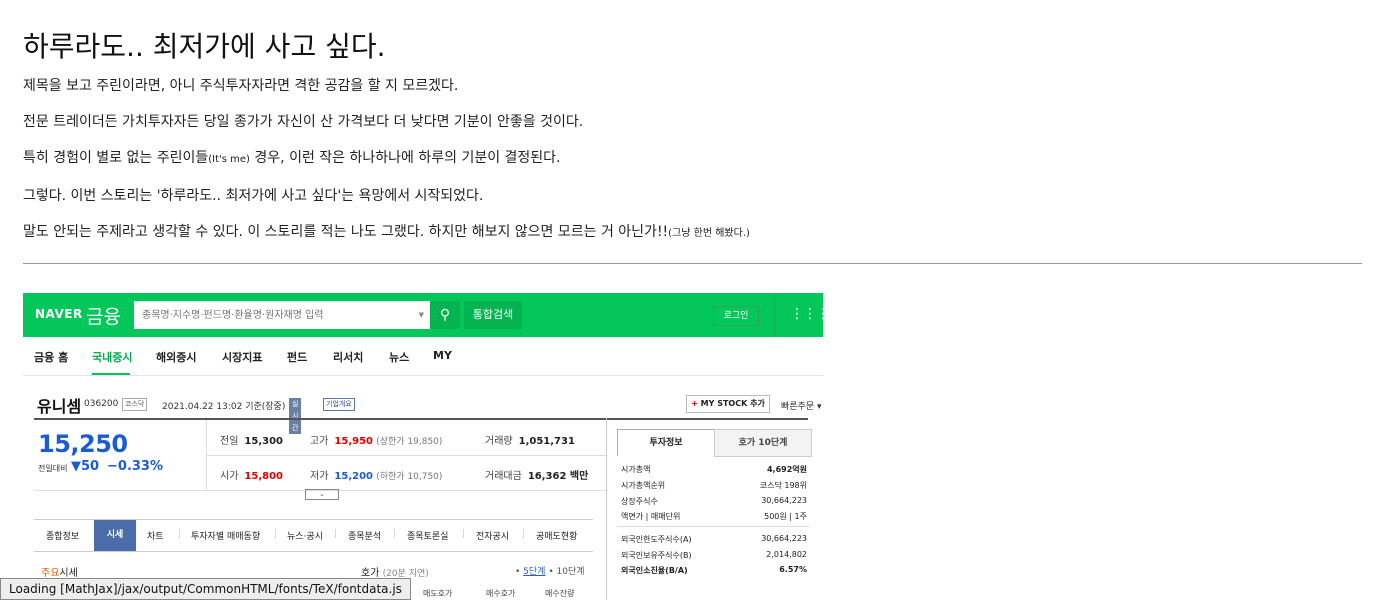  Describe the element at coordinates (297, 357) in the screenshot. I see `gnb-item-fund: 펀드` at that location.